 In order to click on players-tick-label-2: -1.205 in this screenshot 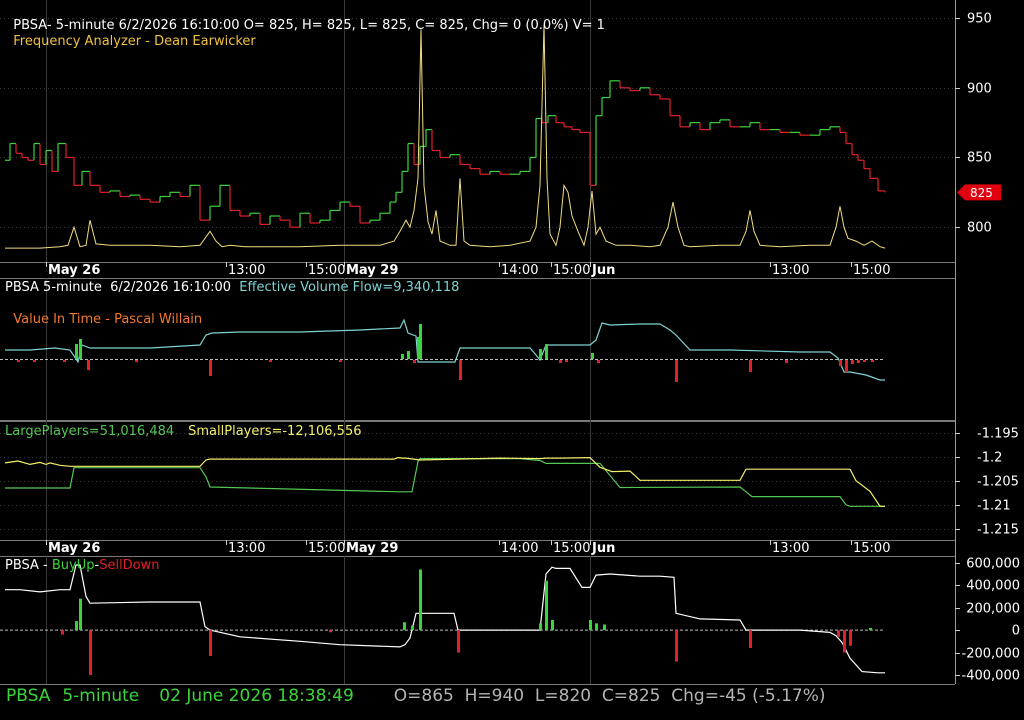, I will do `click(998, 482)`.